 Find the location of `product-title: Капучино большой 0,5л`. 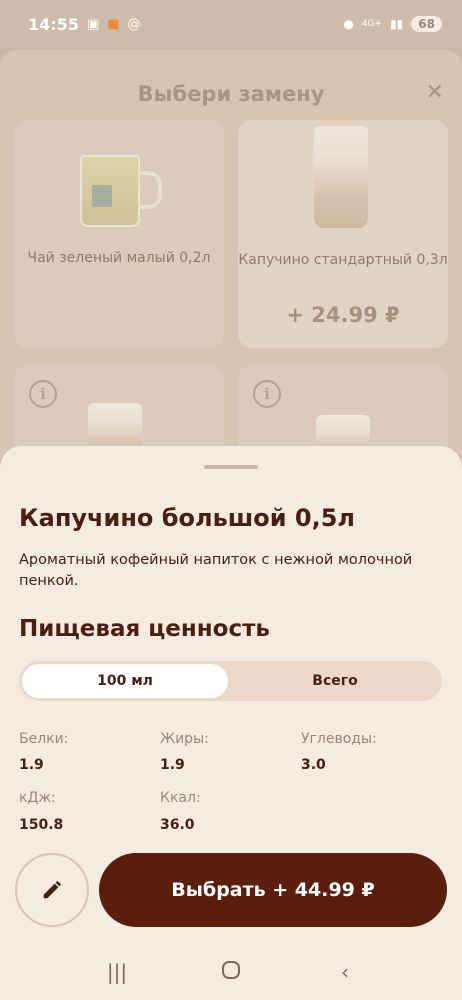

product-title: Капучино большой 0,5л is located at coordinates (187, 518).